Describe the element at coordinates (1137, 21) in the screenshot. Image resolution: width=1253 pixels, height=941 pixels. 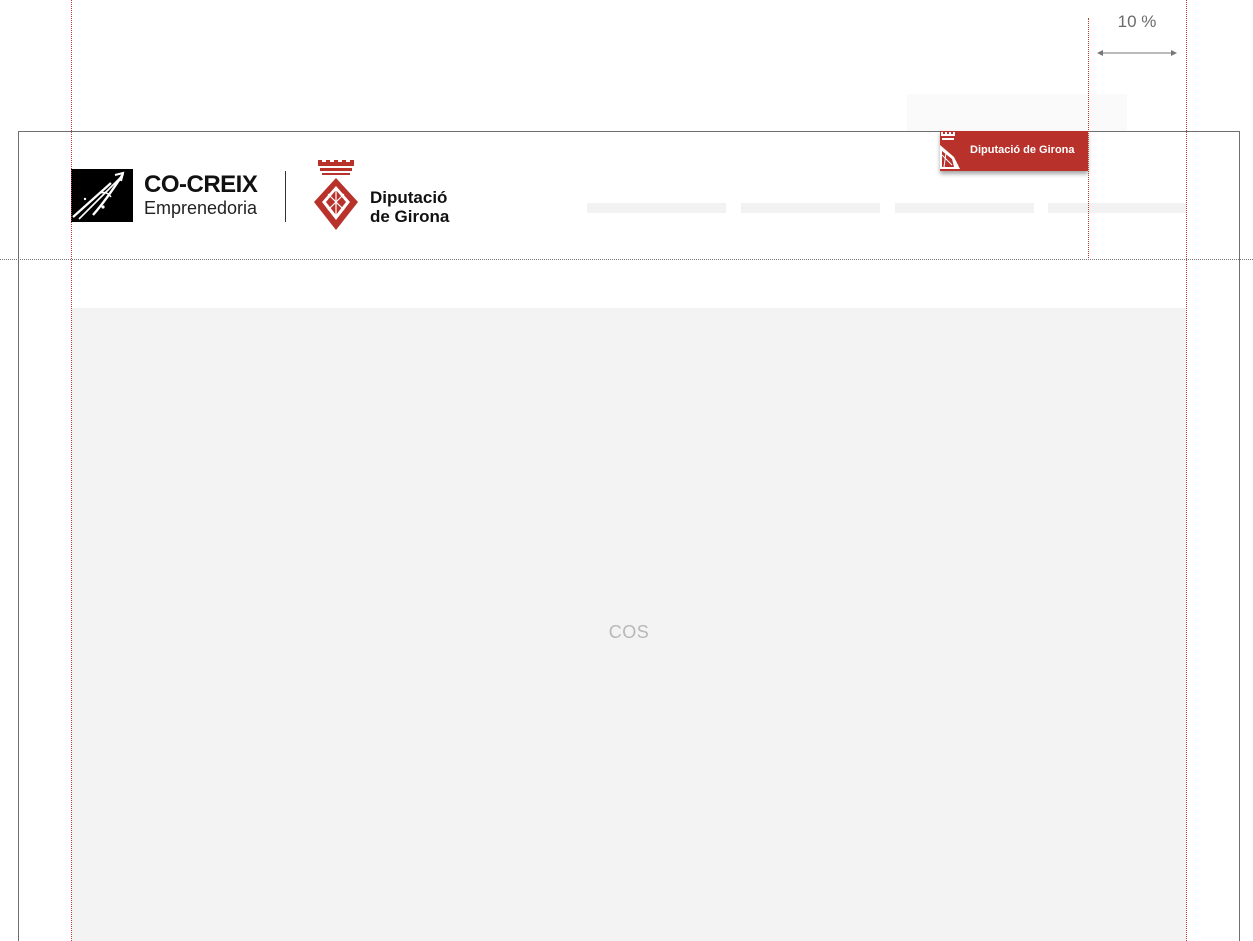
I see `measure-label: 10 %` at that location.